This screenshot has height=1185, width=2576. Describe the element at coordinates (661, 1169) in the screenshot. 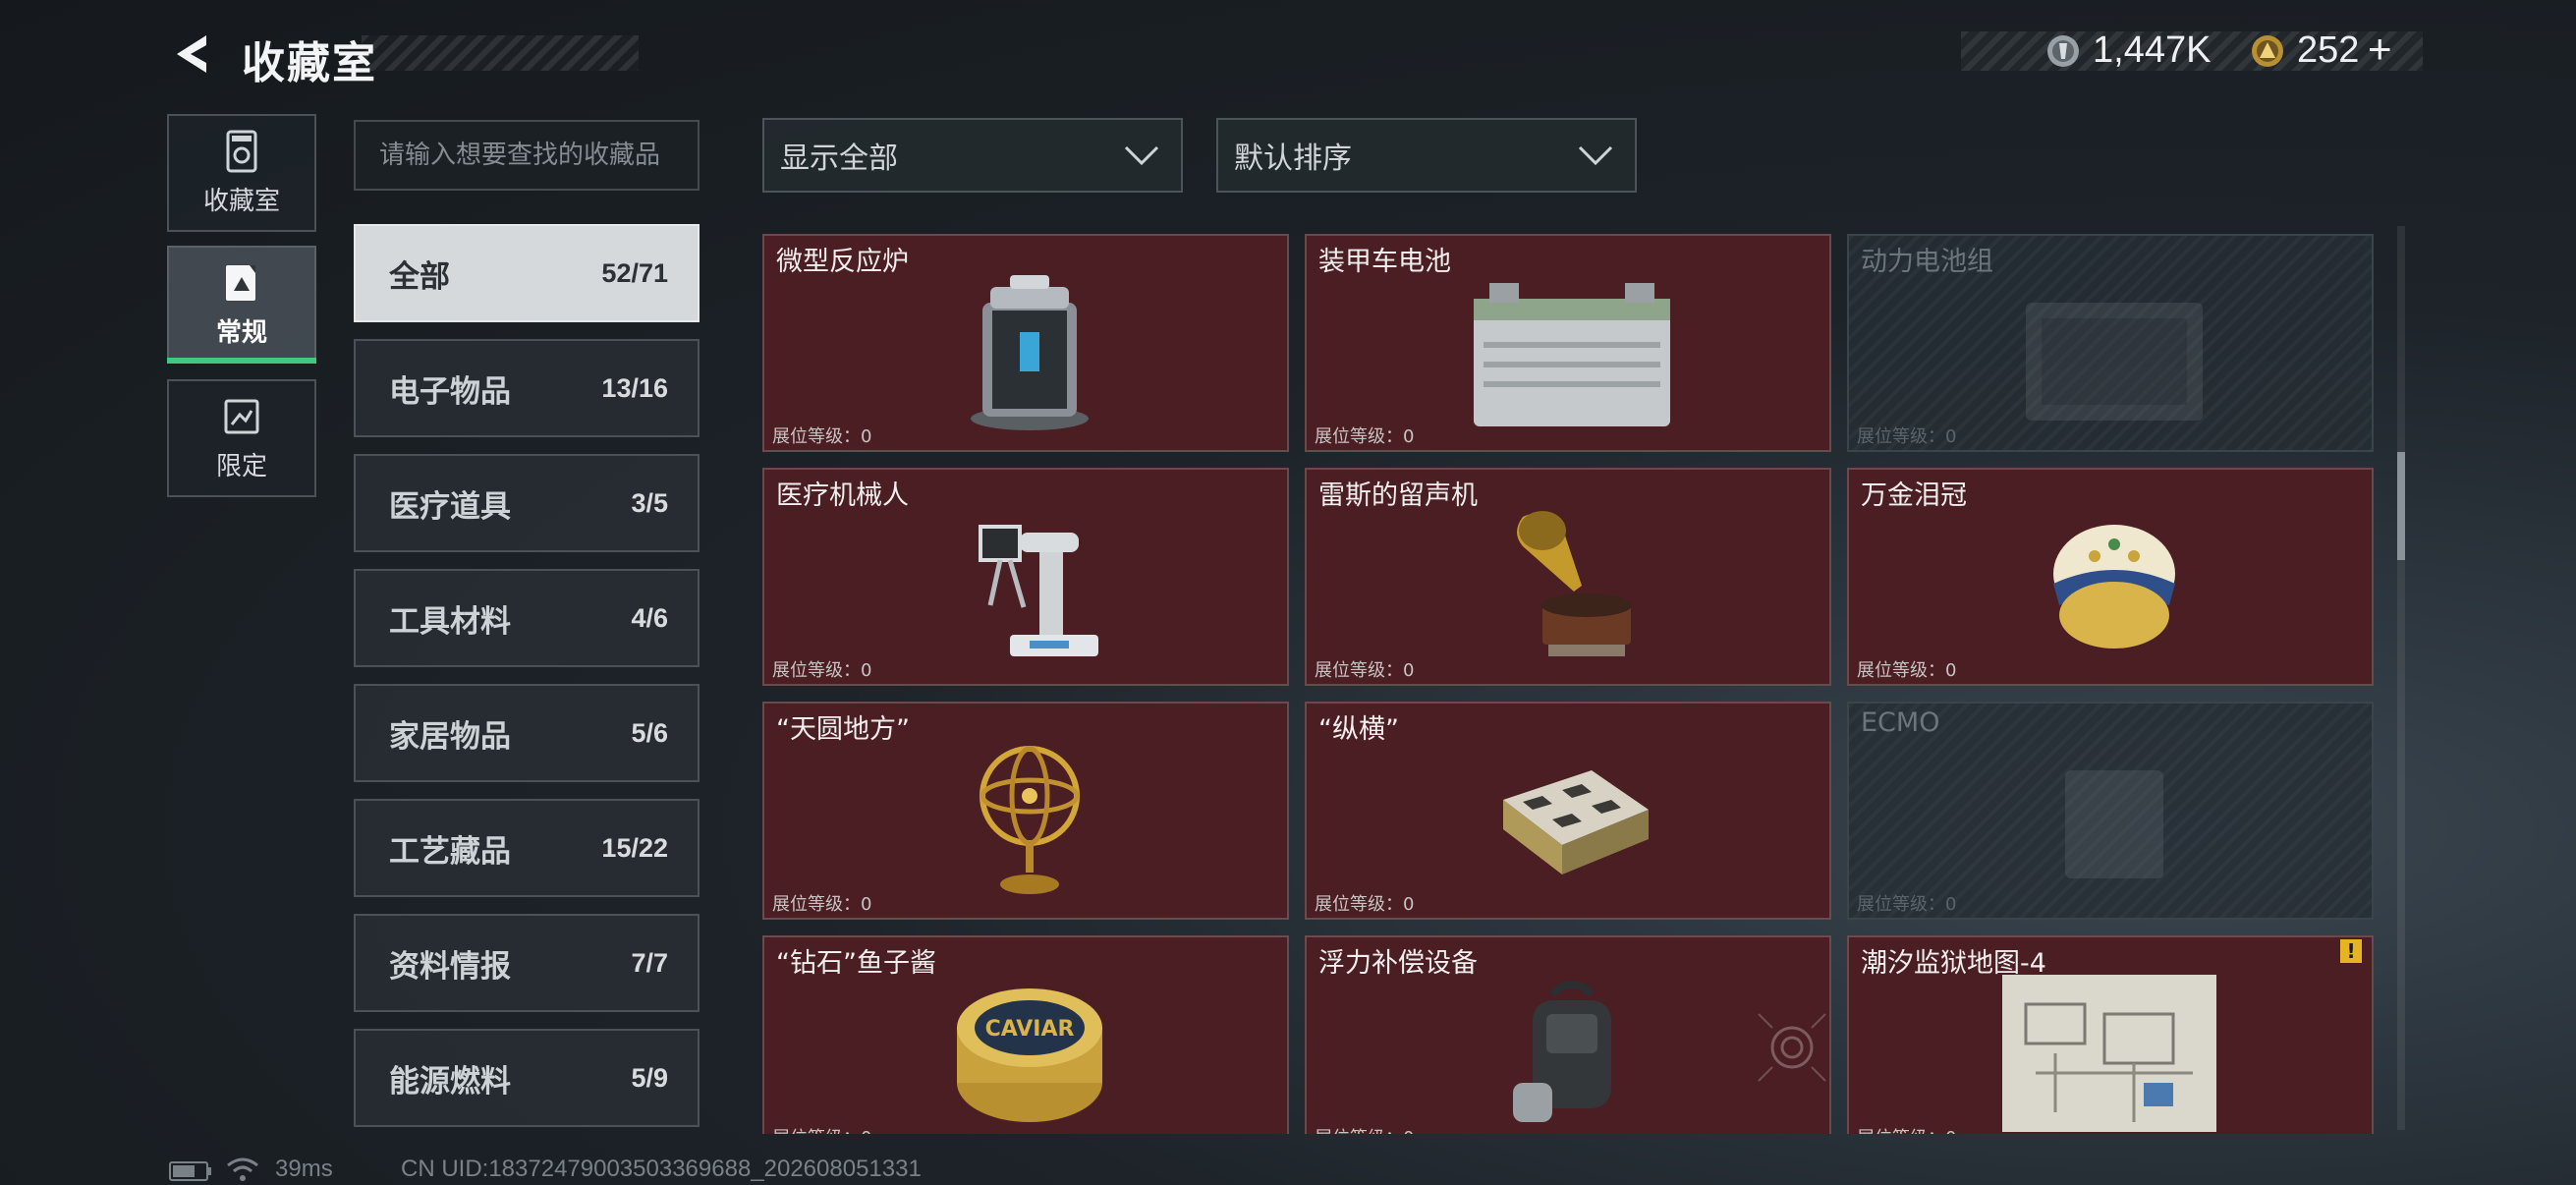

I see `uid-text: CN UID:18372479003503369688_202608051331` at that location.